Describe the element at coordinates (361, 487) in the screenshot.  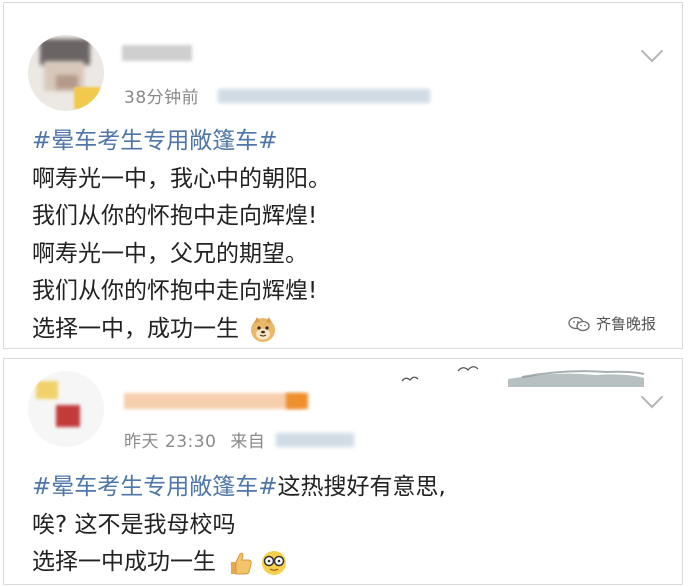
I see `post-line: 这热搜好有意思,` at that location.